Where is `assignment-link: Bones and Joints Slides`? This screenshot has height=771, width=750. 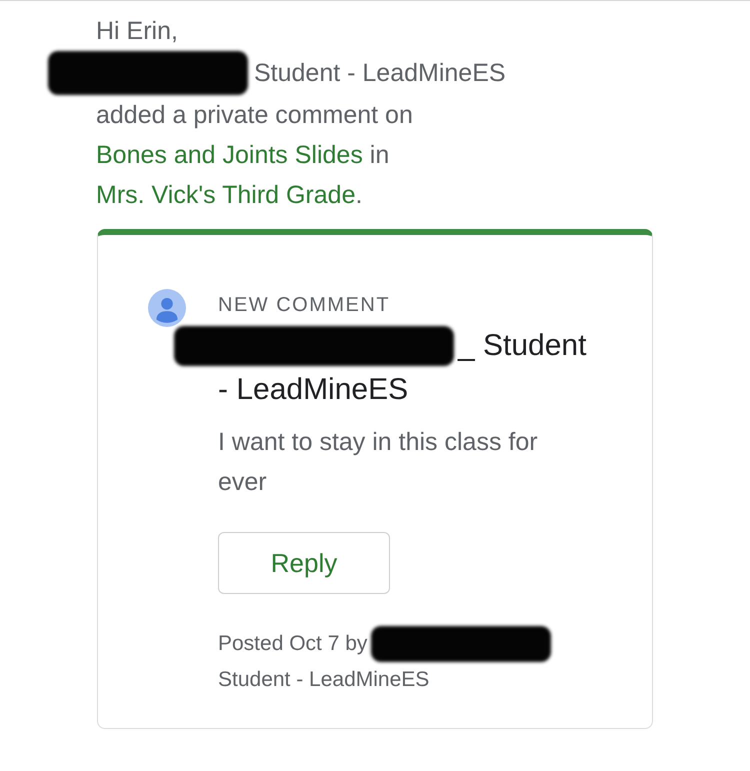 assignment-link: Bones and Joints Slides is located at coordinates (229, 155).